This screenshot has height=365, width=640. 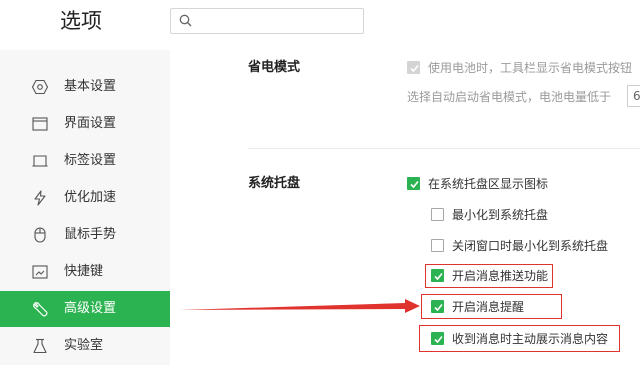 What do you see at coordinates (40, 309) in the screenshot?
I see `wrench-icon` at bounding box center [40, 309].